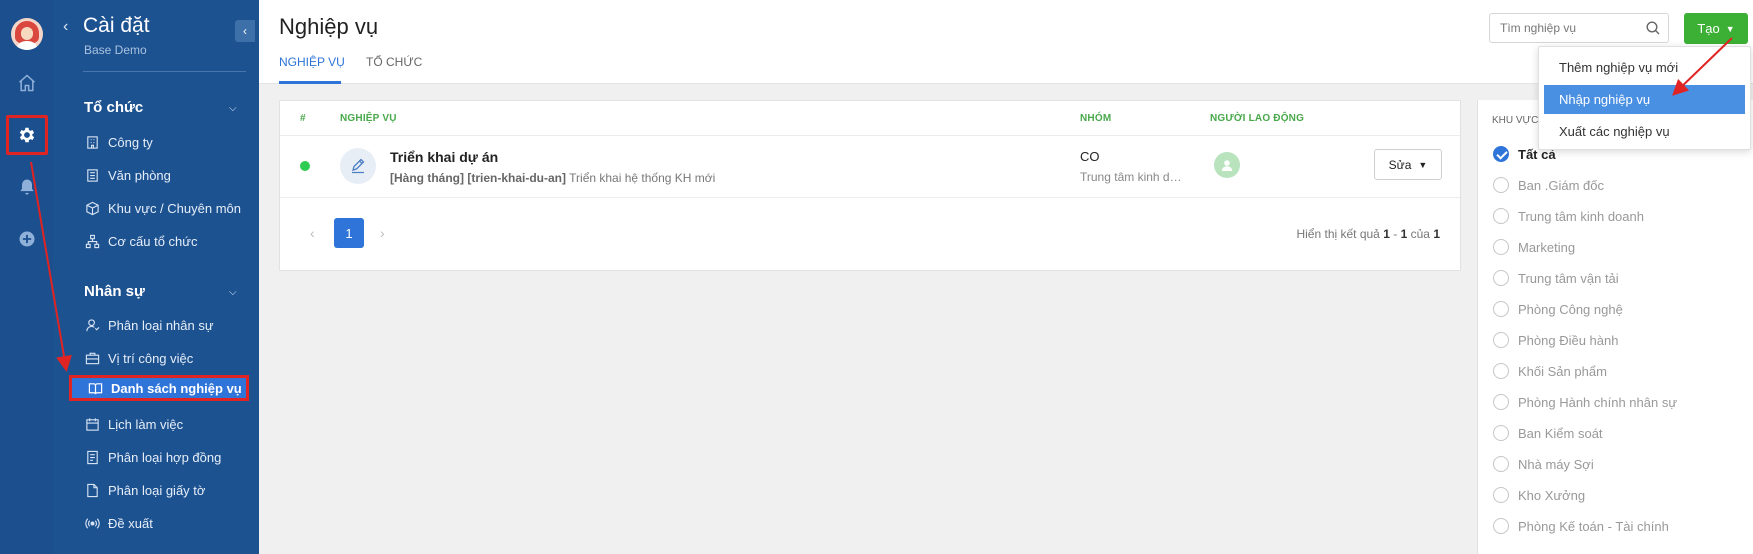 This screenshot has width=1753, height=554. What do you see at coordinates (1568, 340) in the screenshot?
I see `filter-option-label: Phòng Điều hành` at bounding box center [1568, 340].